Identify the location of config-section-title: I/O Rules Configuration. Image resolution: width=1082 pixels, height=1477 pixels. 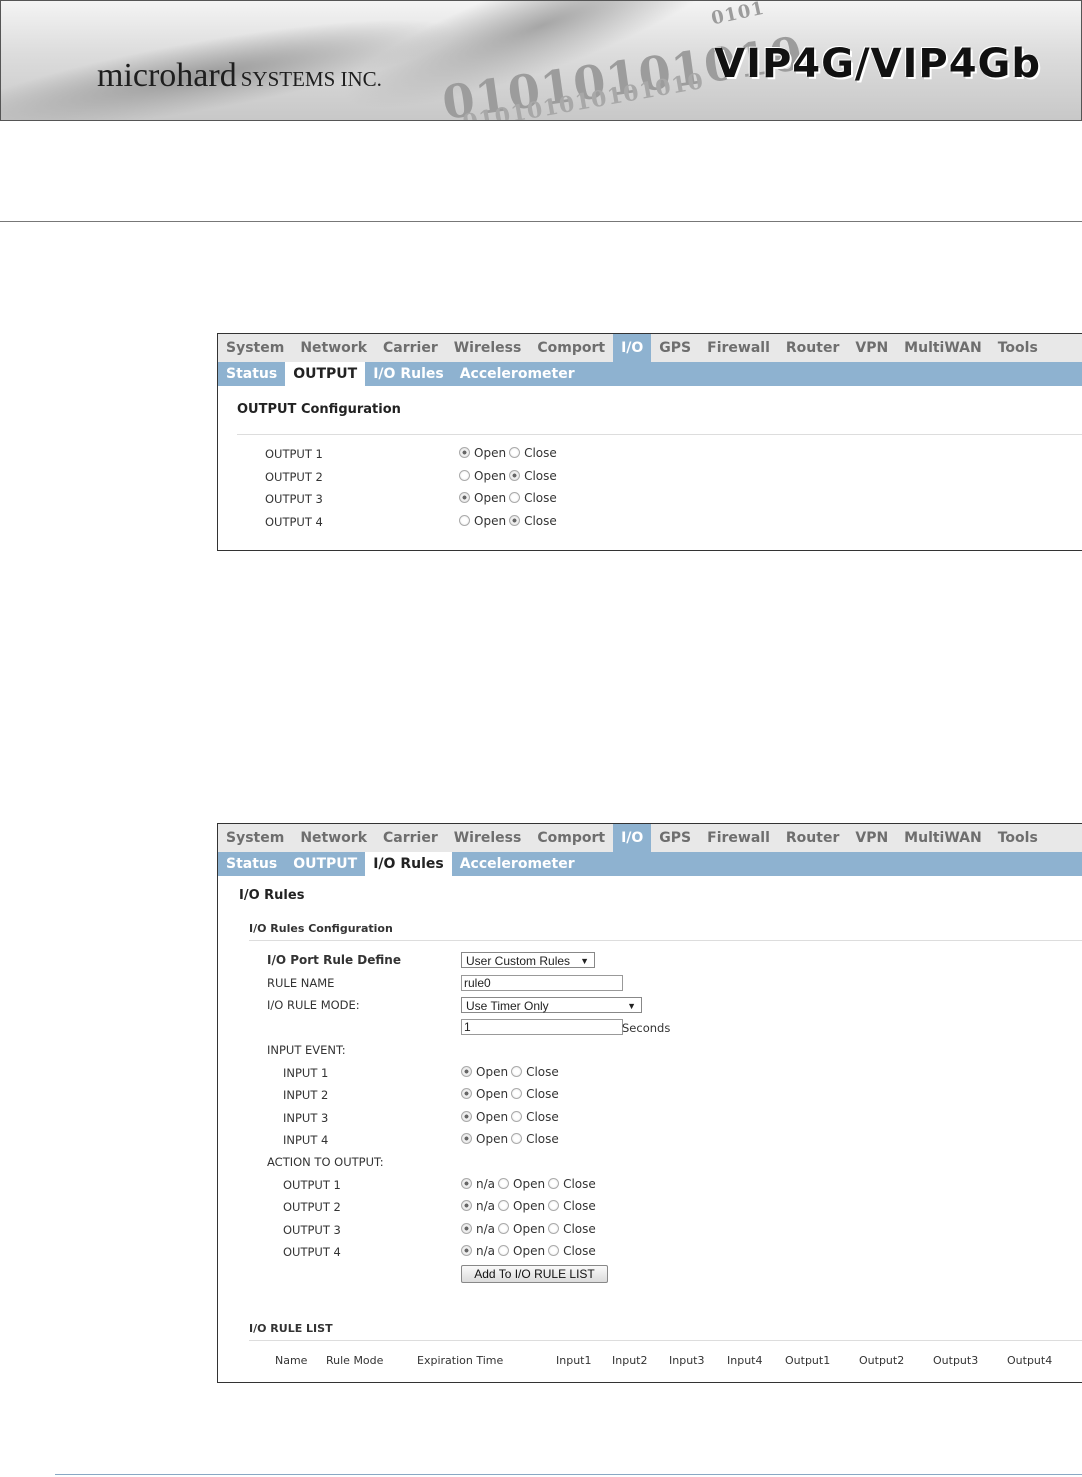
(321, 928).